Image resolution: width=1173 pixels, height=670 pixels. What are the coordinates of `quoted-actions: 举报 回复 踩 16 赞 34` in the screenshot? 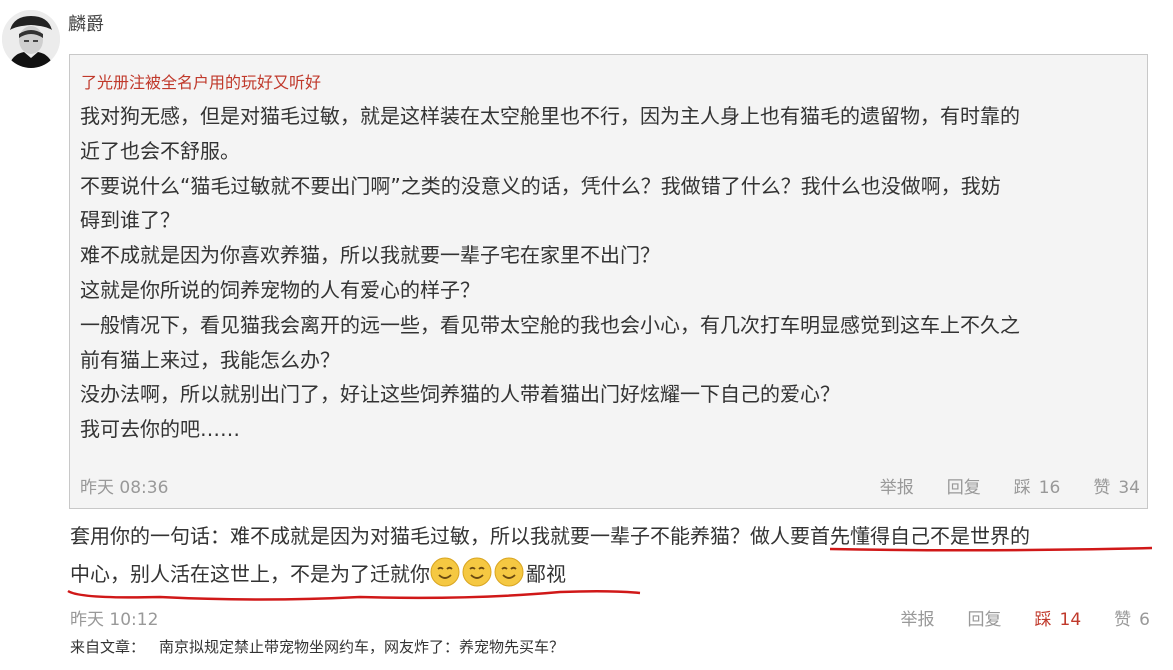 It's located at (1010, 485).